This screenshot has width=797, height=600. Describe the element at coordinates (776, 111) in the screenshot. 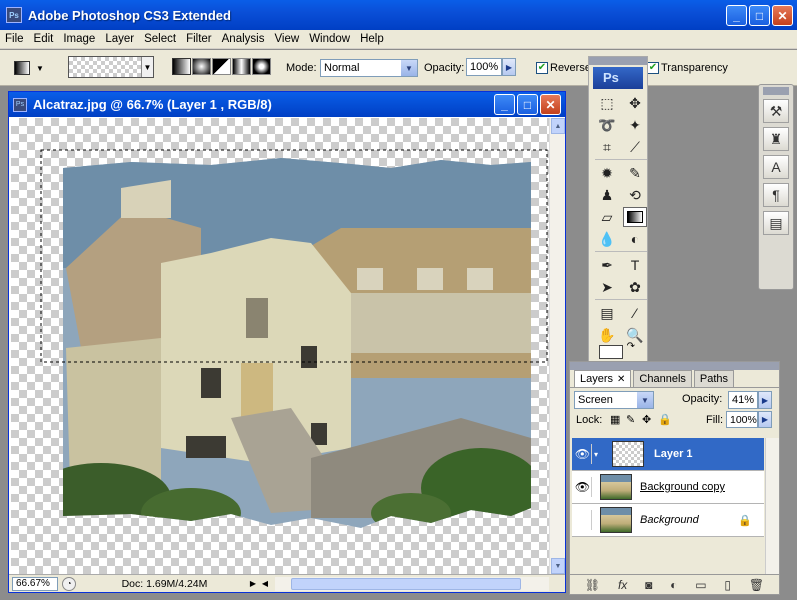

I see `tool-presets-icon: ⚒` at that location.